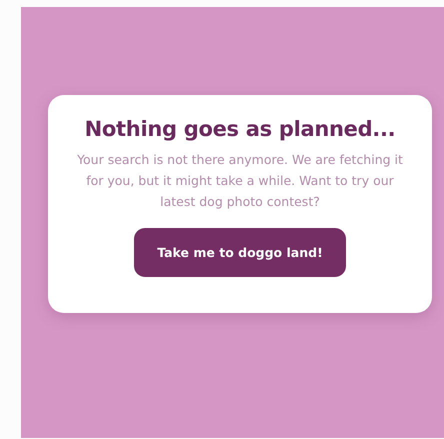  Describe the element at coordinates (240, 252) in the screenshot. I see `doggo-land-button: Take me to doggo land!` at that location.